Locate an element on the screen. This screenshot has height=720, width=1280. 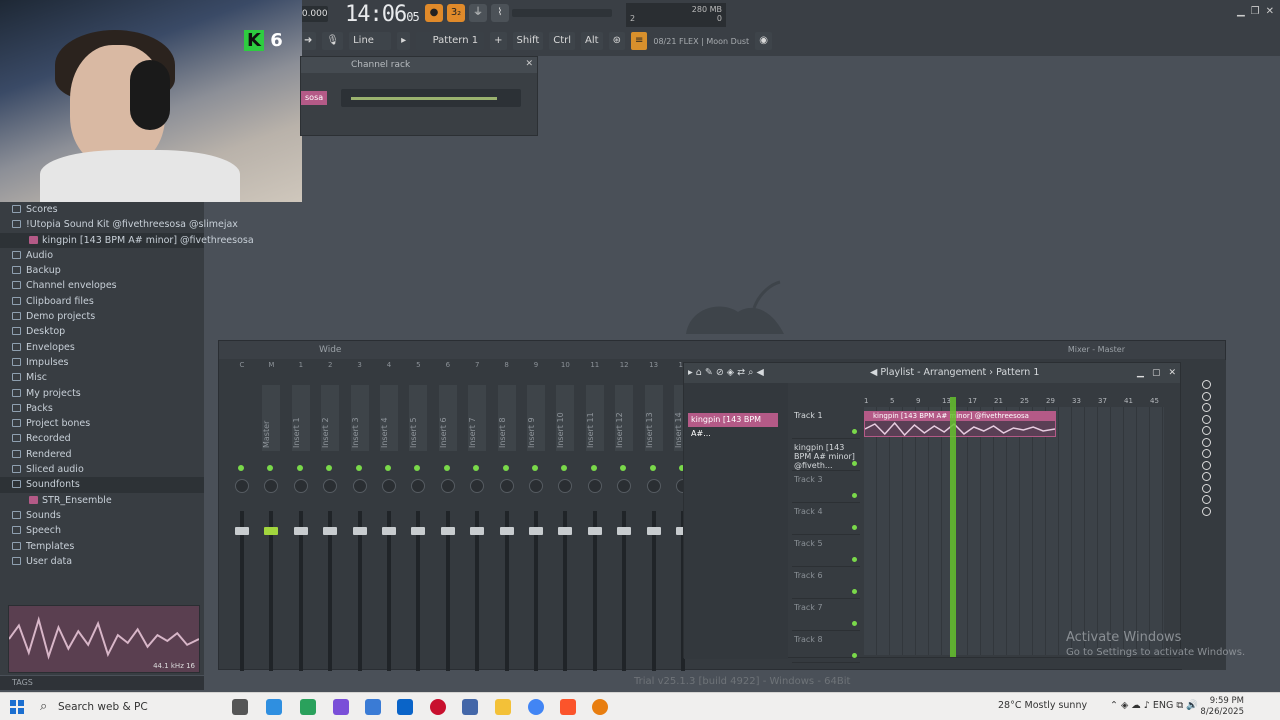
browser-item: Clipboard files is located at coordinates (102, 301).